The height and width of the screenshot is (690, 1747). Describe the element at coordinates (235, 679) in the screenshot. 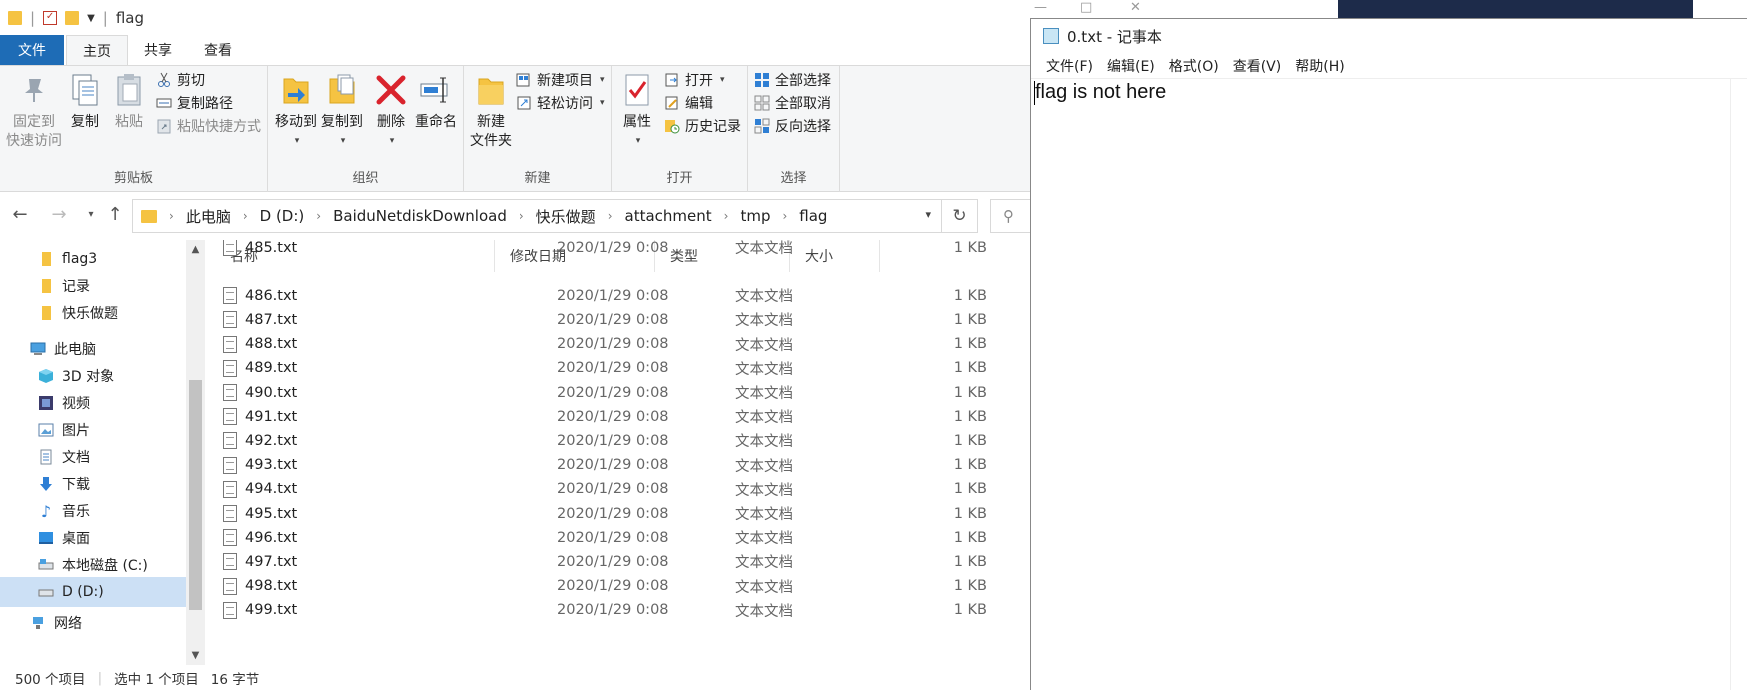

I see `selection-size: 16 字节` at that location.